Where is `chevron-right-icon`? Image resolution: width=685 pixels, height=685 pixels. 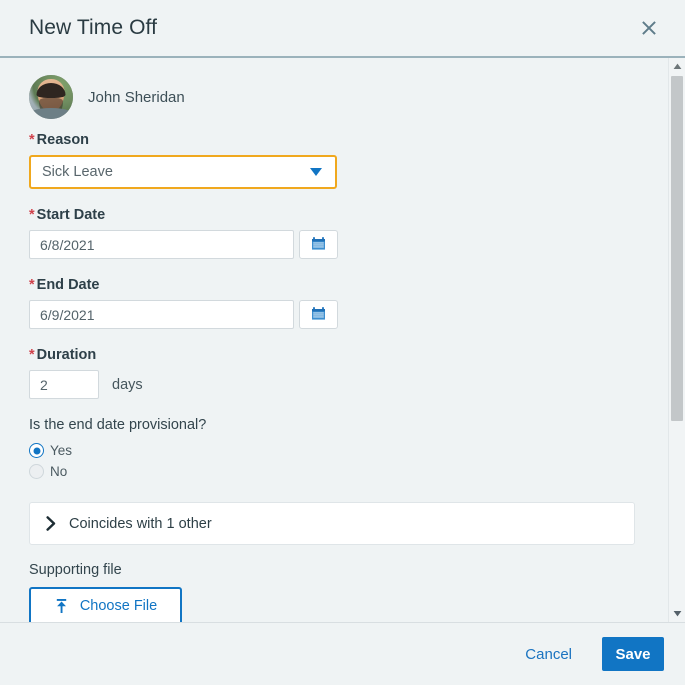 chevron-right-icon is located at coordinates (51, 523).